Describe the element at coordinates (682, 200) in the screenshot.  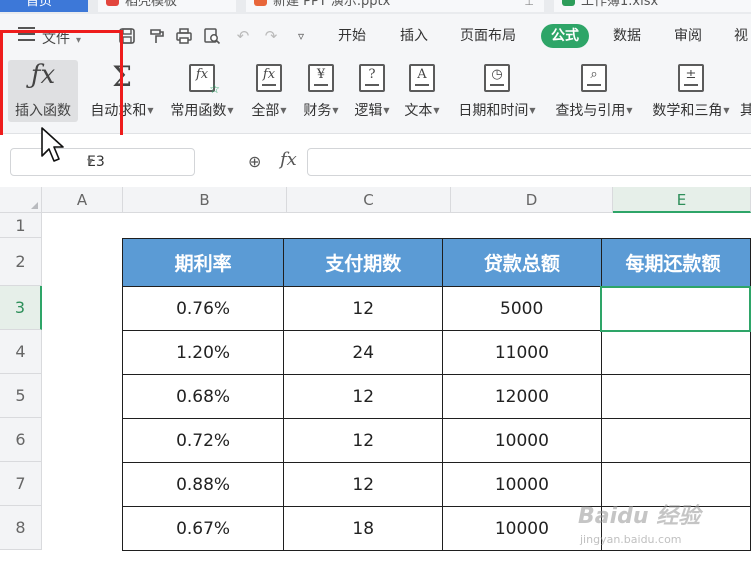
I see `column-header-e: E` at that location.